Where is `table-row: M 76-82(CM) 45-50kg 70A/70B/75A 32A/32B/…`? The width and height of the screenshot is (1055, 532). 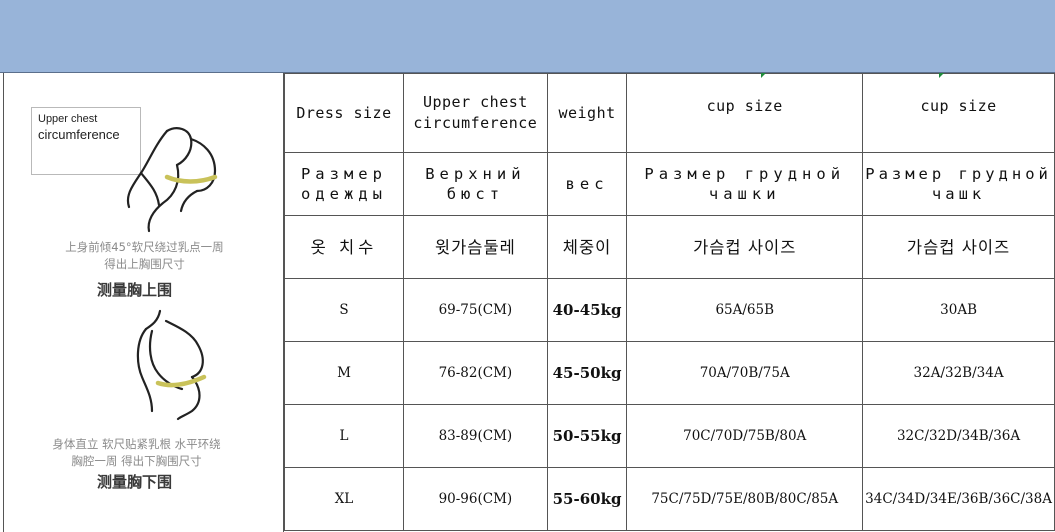
table-row: M 76-82(CM) 45-50kg 70A/70B/75A 32A/32B/… is located at coordinates (669, 373).